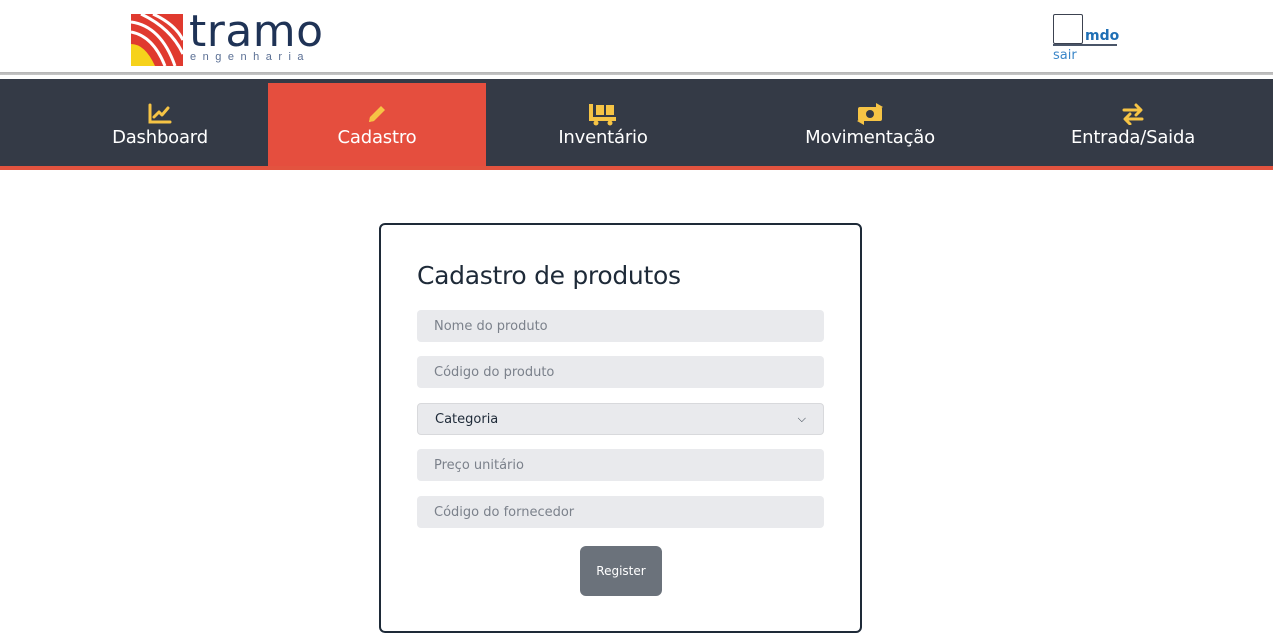  What do you see at coordinates (160, 137) in the screenshot?
I see `nav-label-dashboard: Dashboard` at bounding box center [160, 137].